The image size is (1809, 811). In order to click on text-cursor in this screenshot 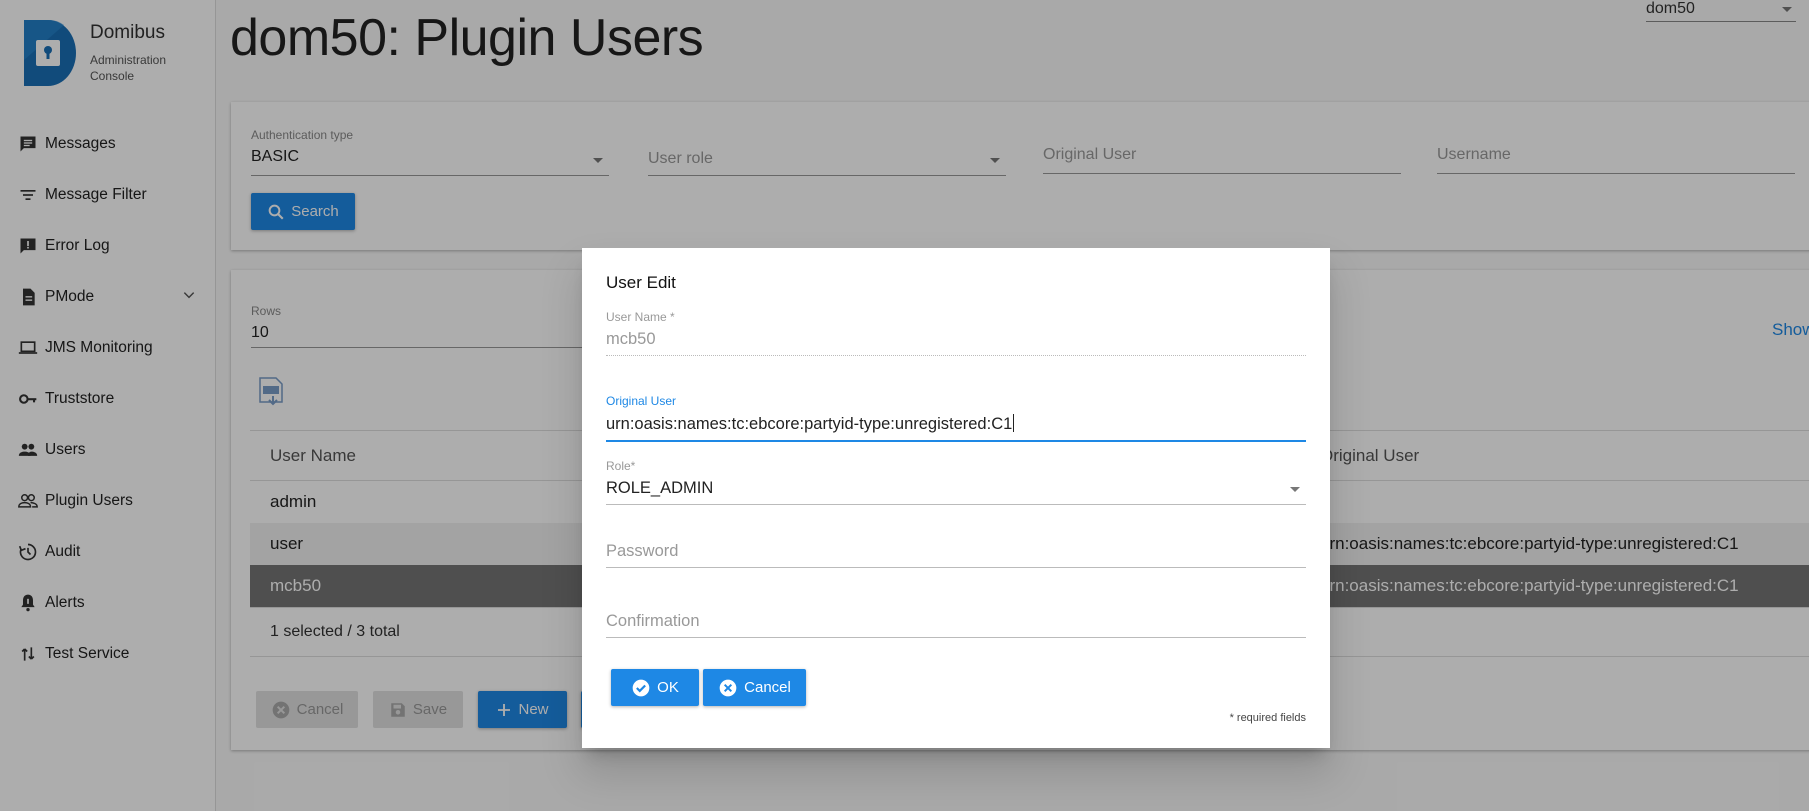, I will do `click(1014, 423)`.